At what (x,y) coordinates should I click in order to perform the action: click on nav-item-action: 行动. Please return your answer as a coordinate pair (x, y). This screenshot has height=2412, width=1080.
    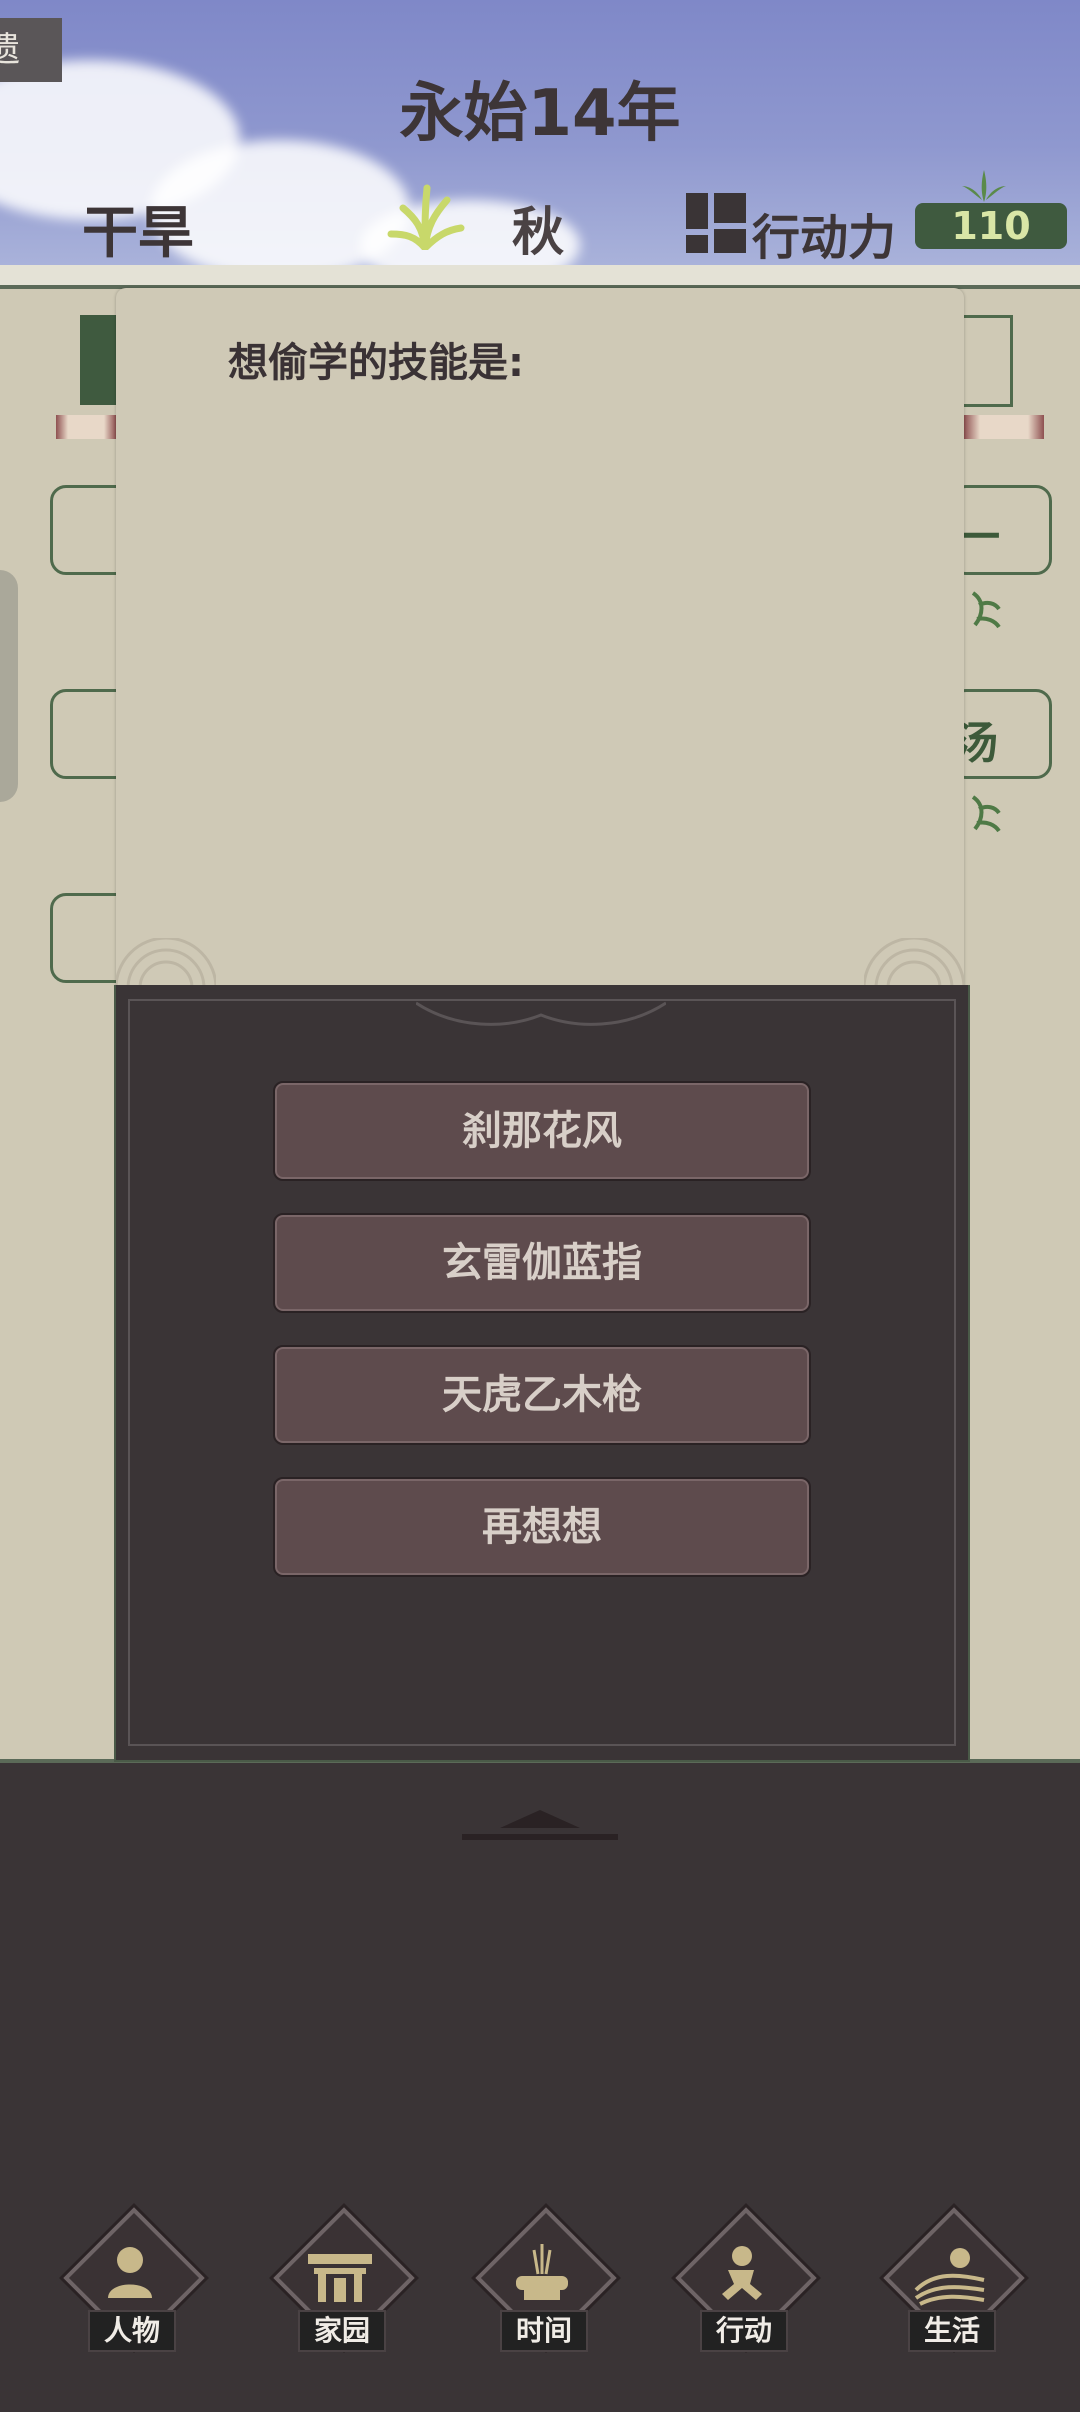
    Looking at the image, I should click on (740, 2283).